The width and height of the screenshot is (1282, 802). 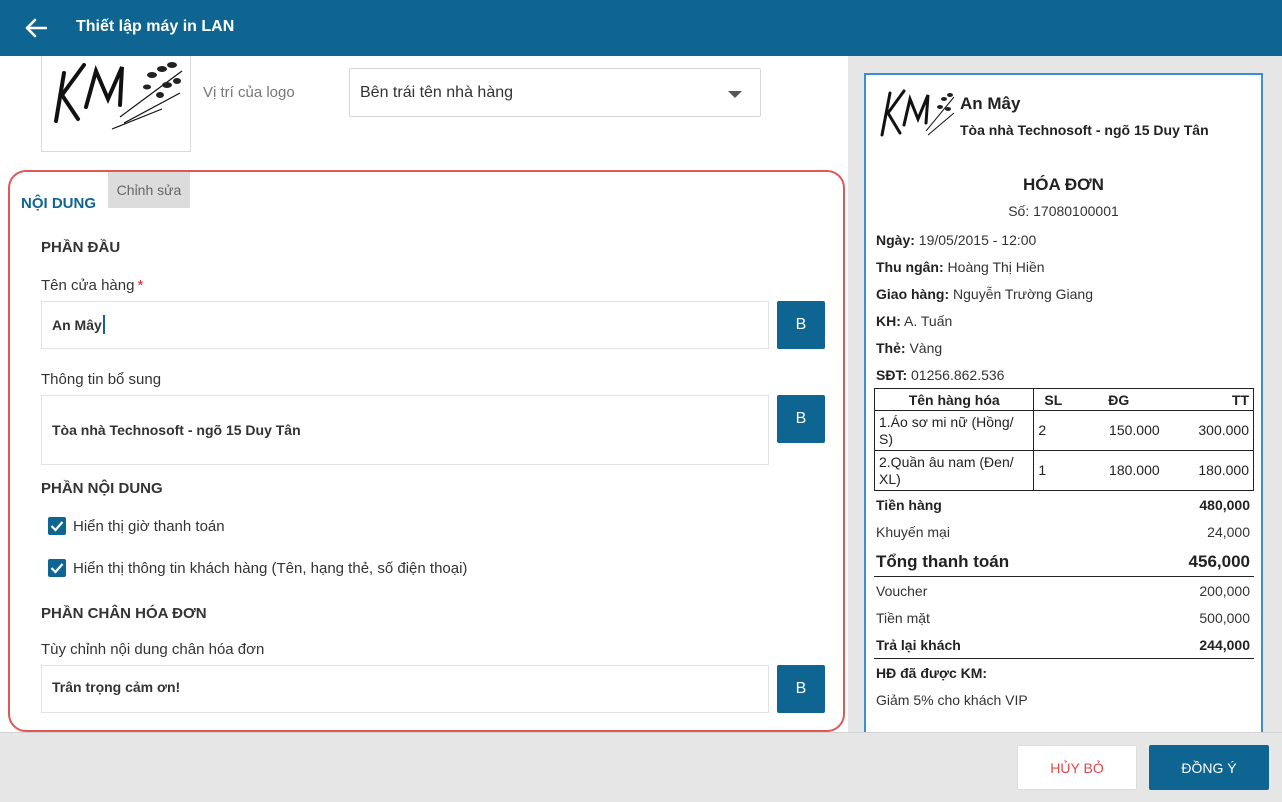 I want to click on receipt-info-delivery: Giao hàng: Nguyễn Trường Giang, so click(x=984, y=294).